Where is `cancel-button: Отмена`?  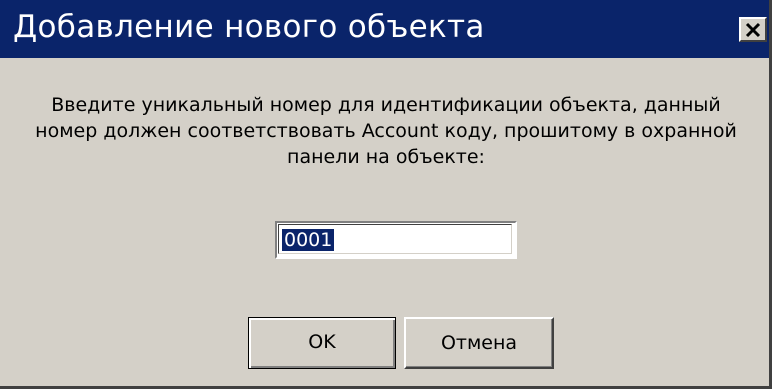 cancel-button: Отмена is located at coordinates (479, 343).